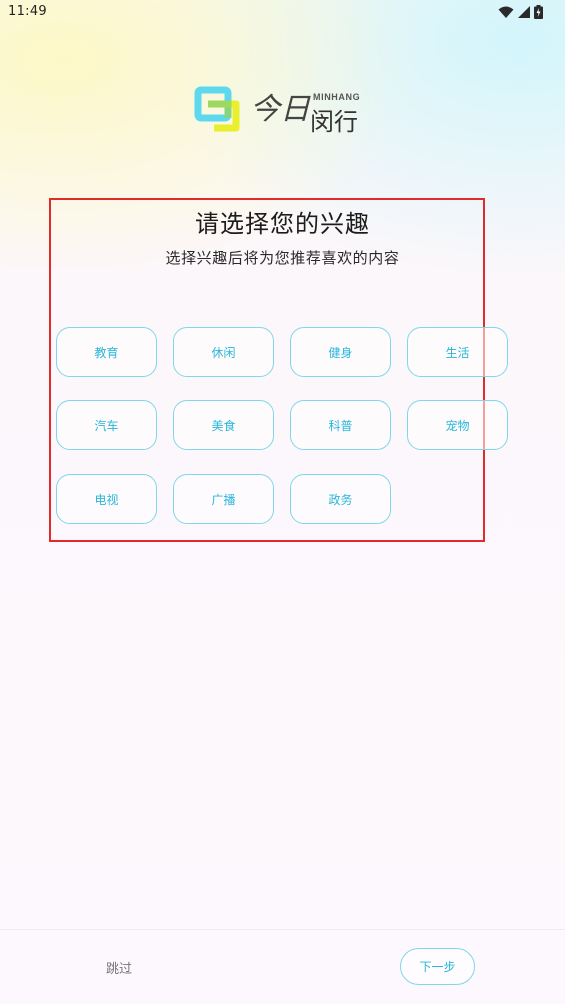  What do you see at coordinates (337, 97) in the screenshot?
I see `logo-text-english: MINHANG` at bounding box center [337, 97].